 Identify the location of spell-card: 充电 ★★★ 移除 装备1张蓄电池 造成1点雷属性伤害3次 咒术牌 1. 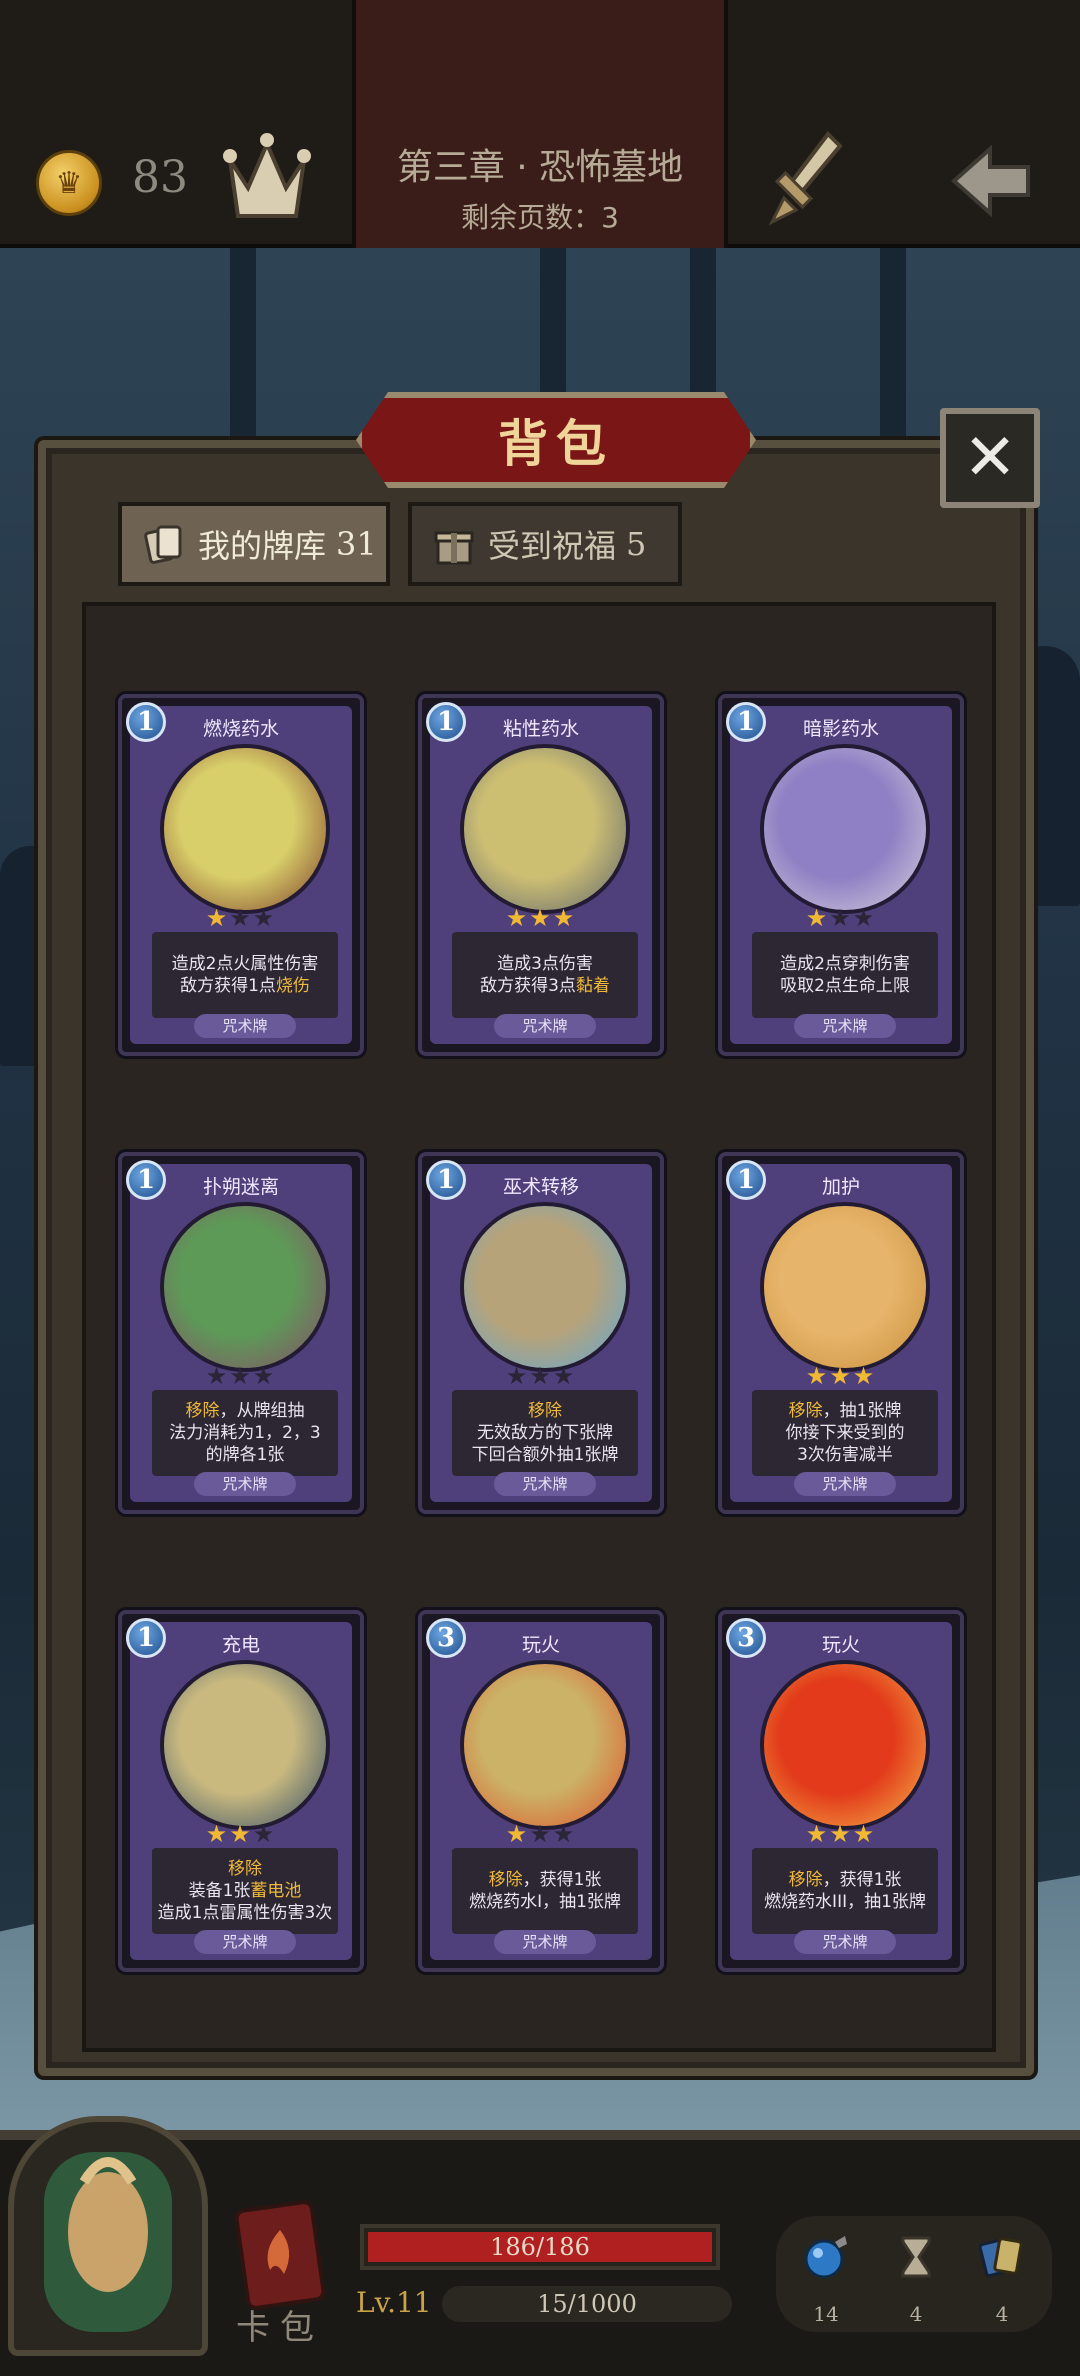
(241, 1791).